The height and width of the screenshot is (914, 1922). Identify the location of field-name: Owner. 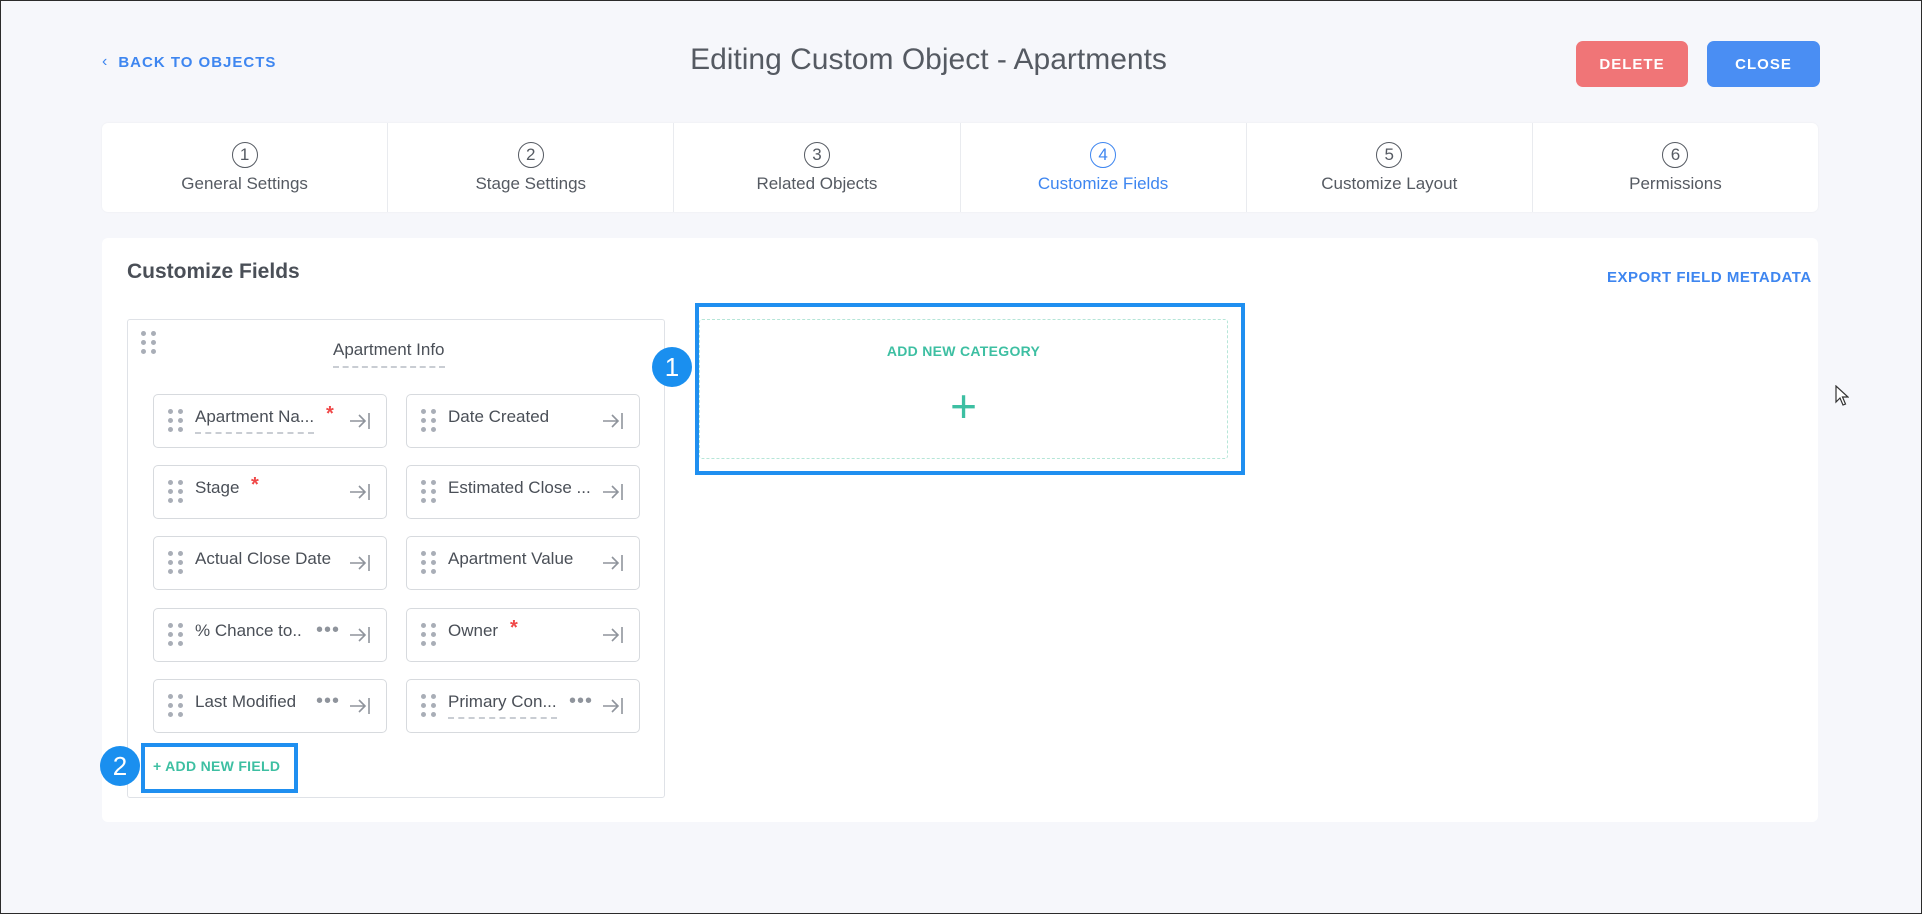
(473, 630).